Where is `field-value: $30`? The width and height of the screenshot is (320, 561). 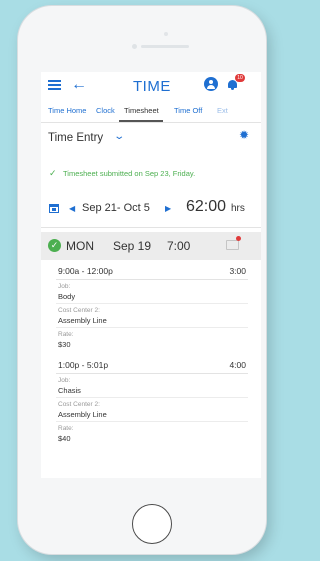
field-value: $30 is located at coordinates (64, 344).